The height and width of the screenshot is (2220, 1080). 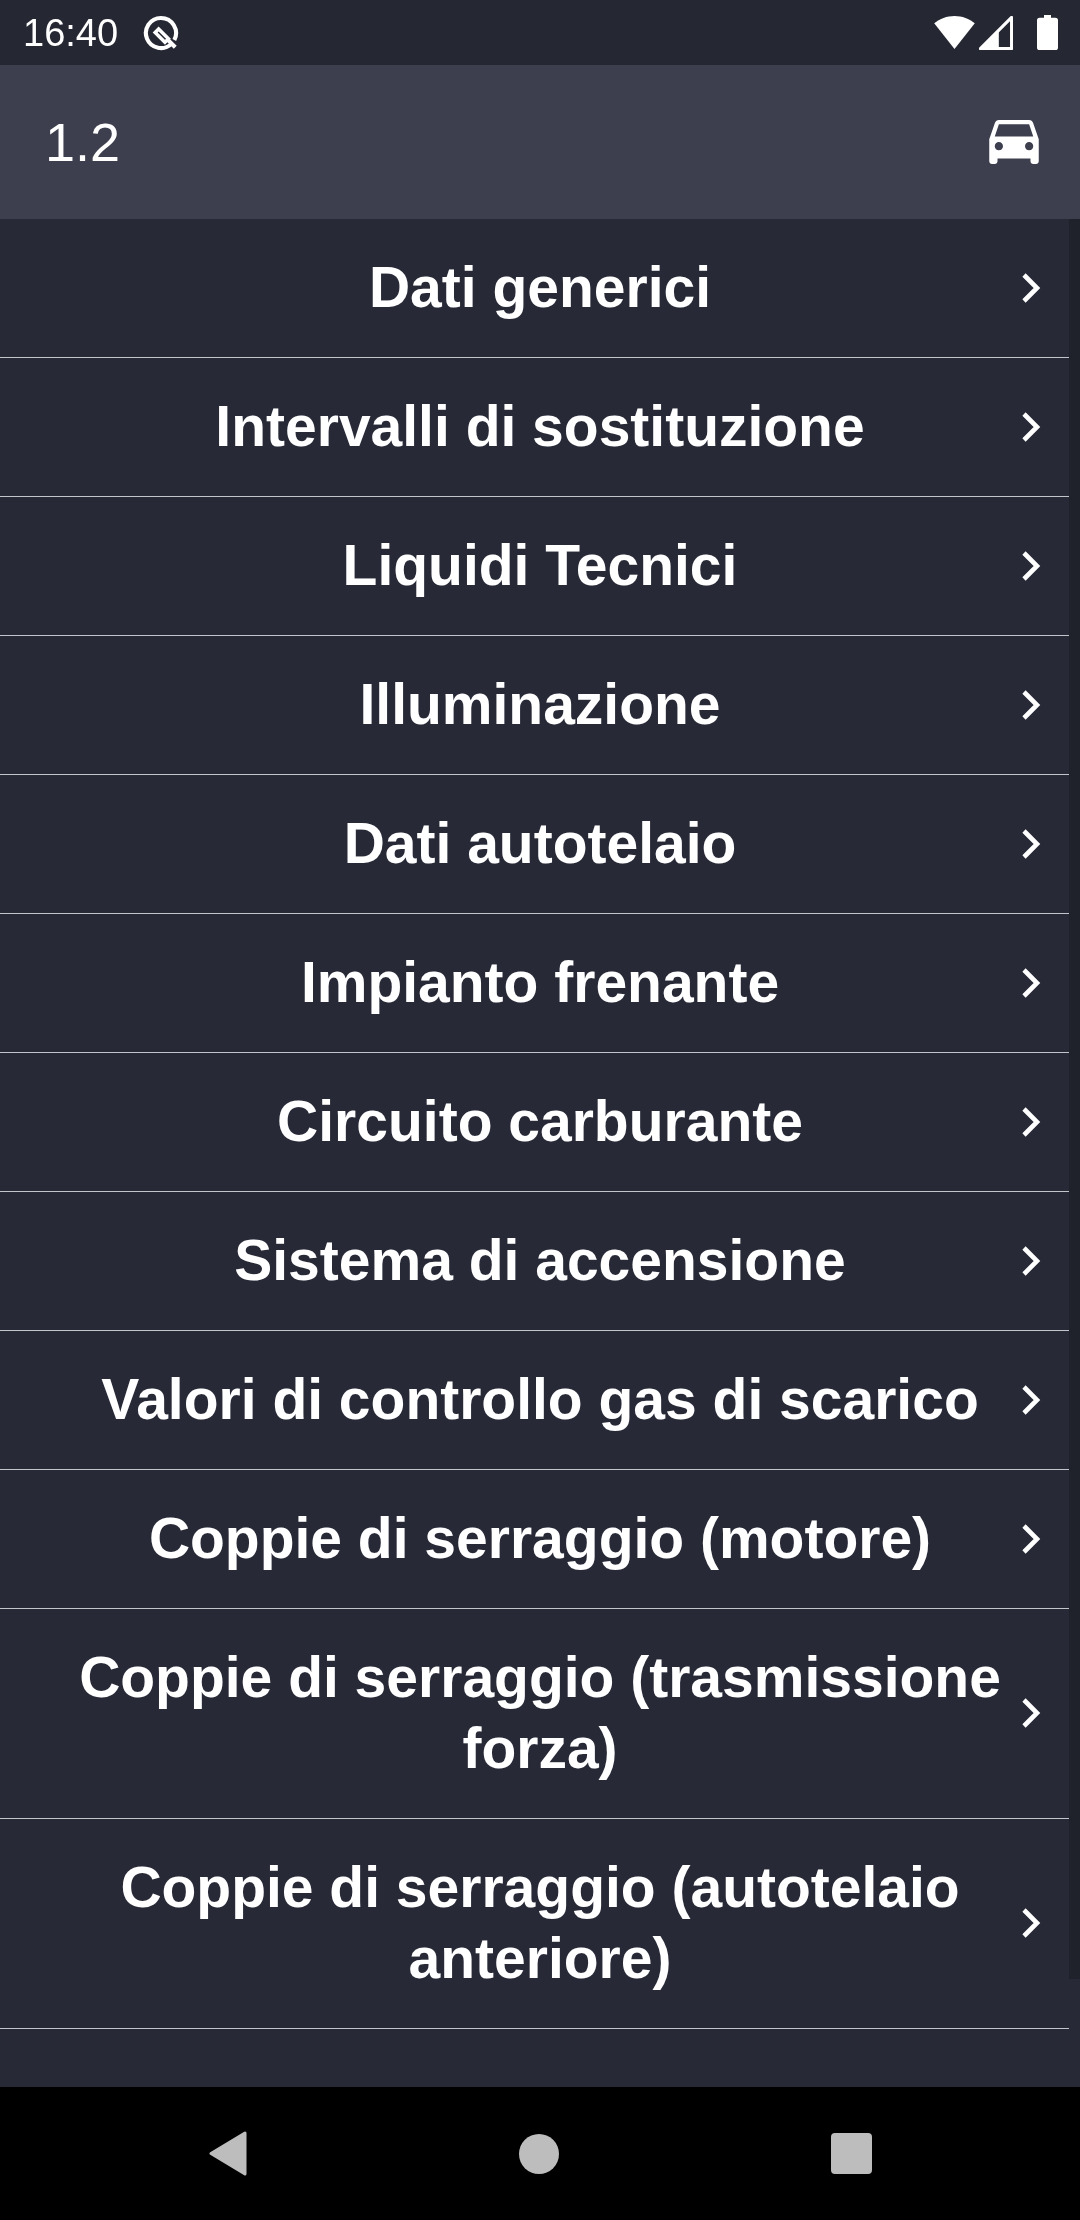 What do you see at coordinates (161, 32) in the screenshot?
I see `ring-icon` at bounding box center [161, 32].